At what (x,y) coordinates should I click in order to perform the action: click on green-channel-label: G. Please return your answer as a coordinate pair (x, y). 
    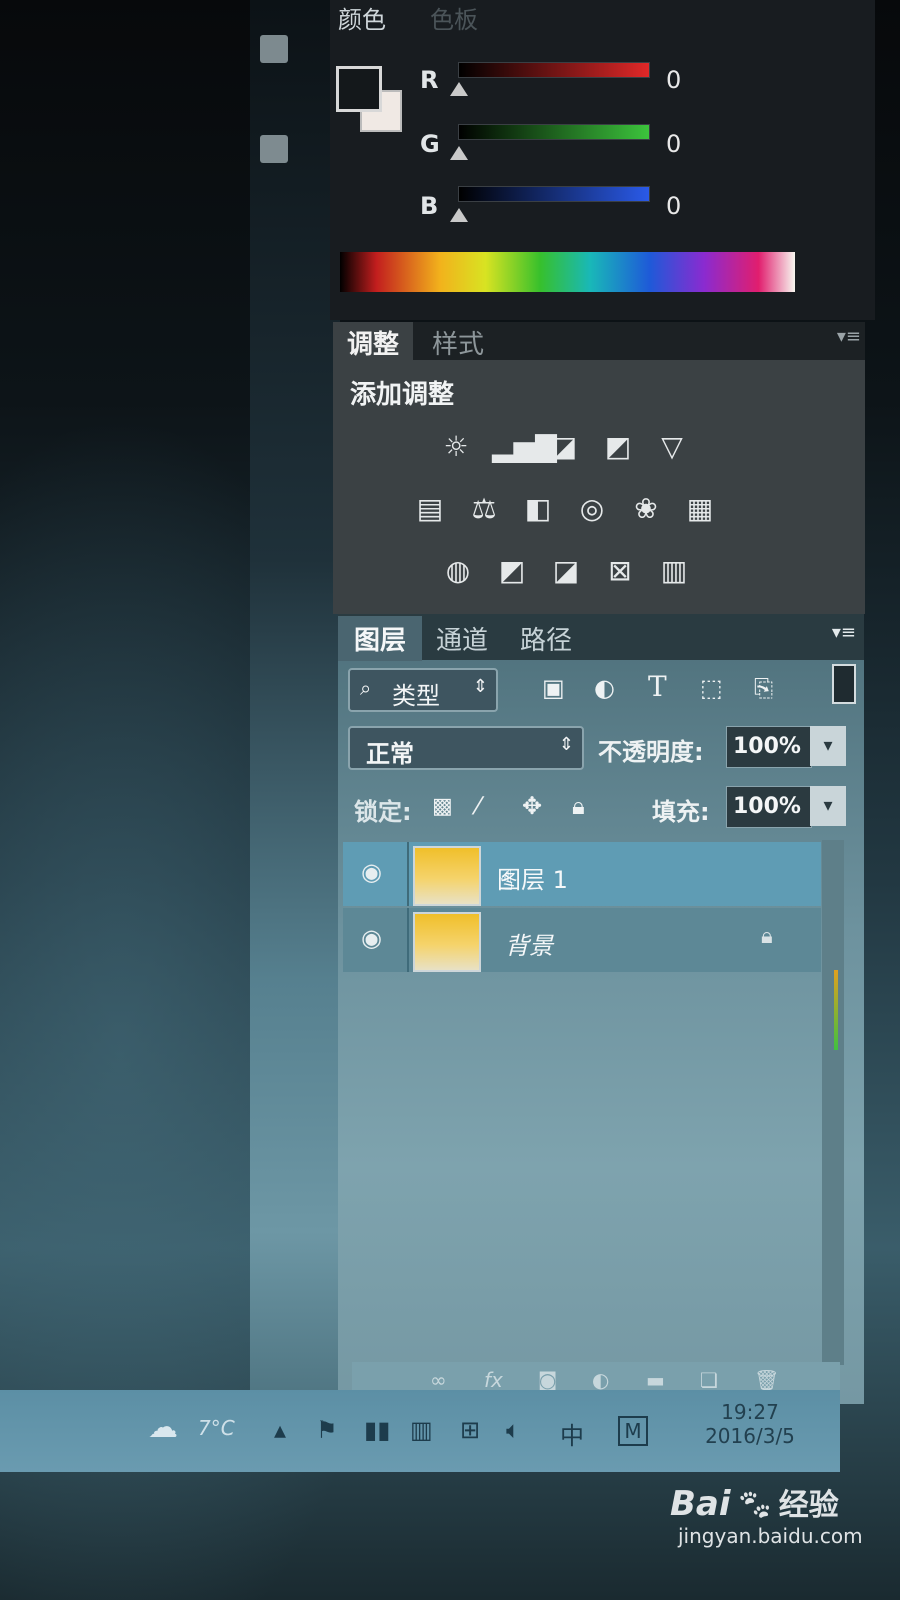
    Looking at the image, I should click on (430, 144).